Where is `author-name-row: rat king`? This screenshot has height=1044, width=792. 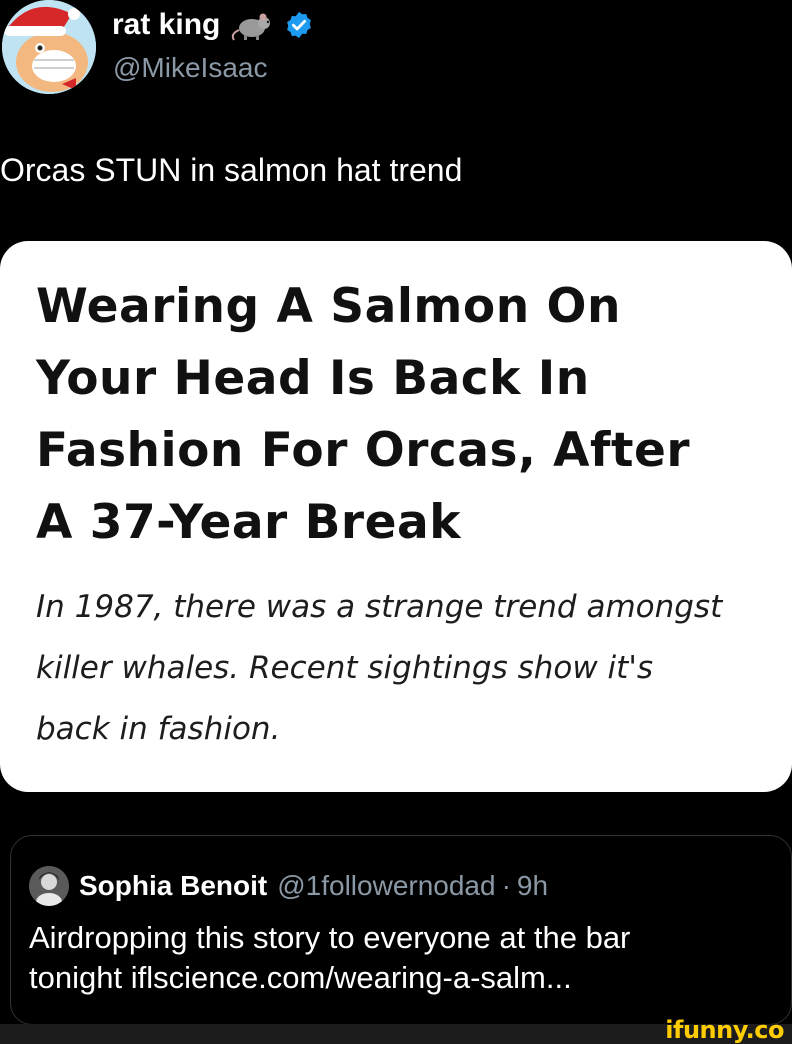
author-name-row: rat king is located at coordinates (213, 25).